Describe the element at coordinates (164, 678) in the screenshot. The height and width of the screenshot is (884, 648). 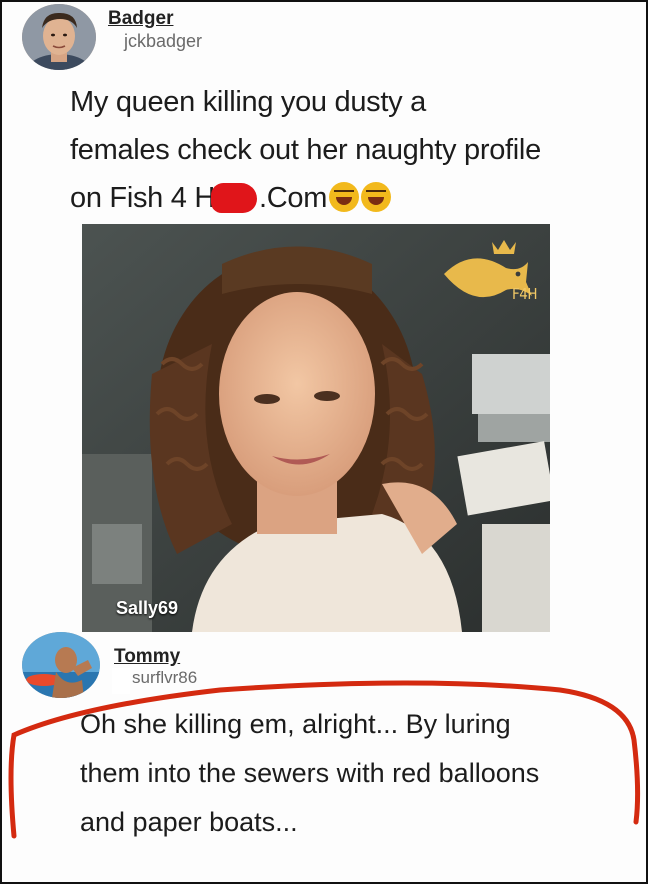
I see `reply-author-handle: surflvr86` at that location.